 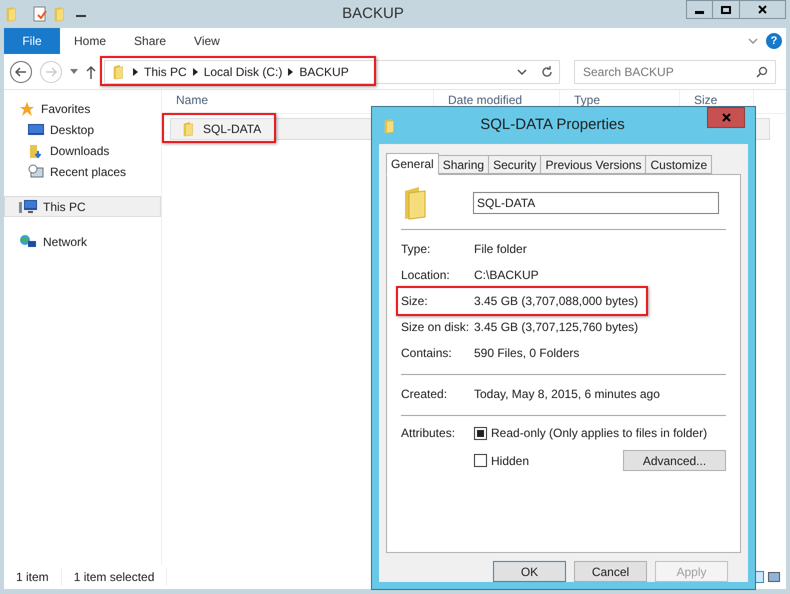 What do you see at coordinates (424, 394) in the screenshot?
I see `property-label: Created:` at bounding box center [424, 394].